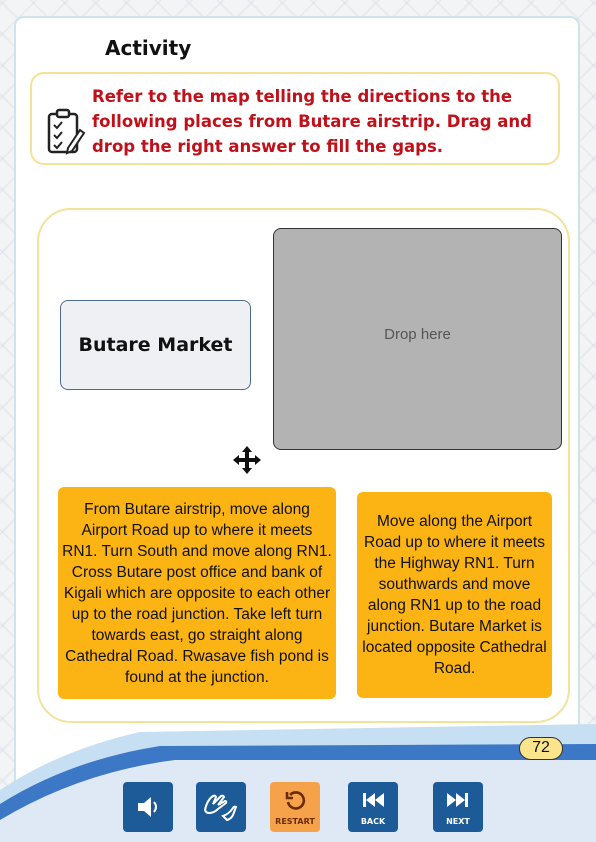 This screenshot has width=596, height=842. I want to click on activity-title: Activity, so click(148, 48).